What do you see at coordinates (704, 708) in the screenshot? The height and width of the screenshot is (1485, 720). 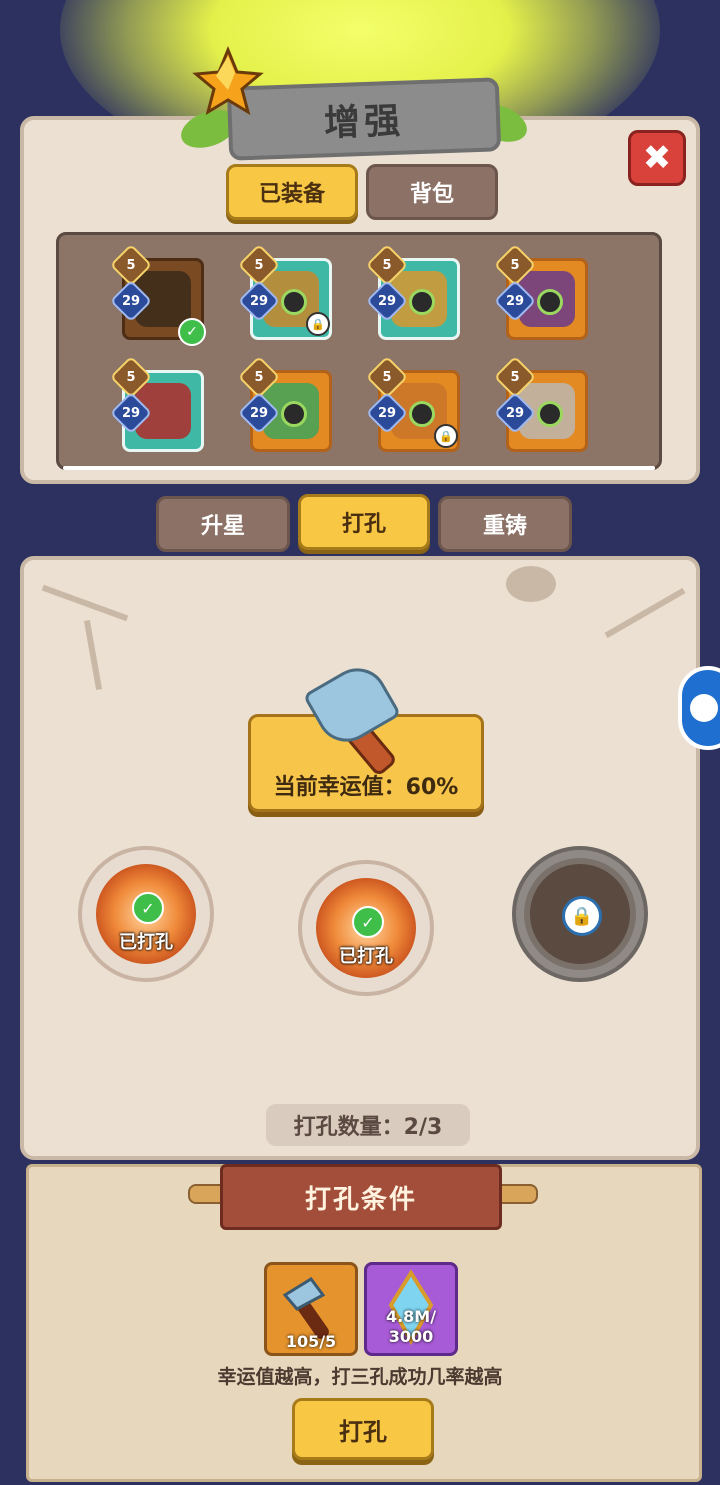 I see `gamepad-icon` at bounding box center [704, 708].